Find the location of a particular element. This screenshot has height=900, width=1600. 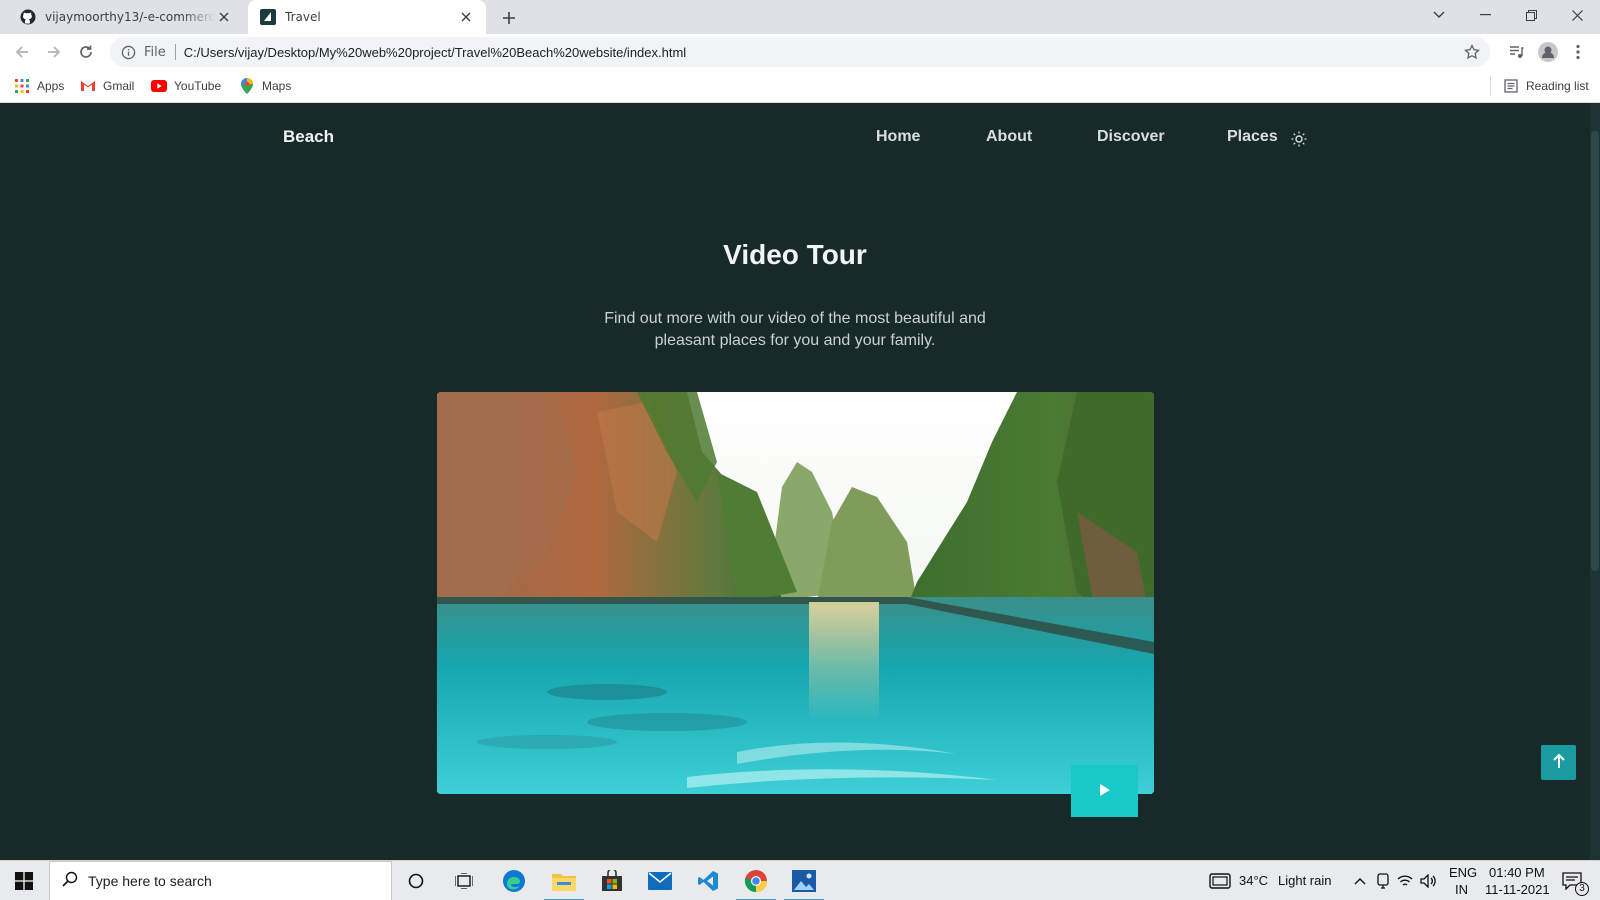

page-scrollbar is located at coordinates (1595, 481).